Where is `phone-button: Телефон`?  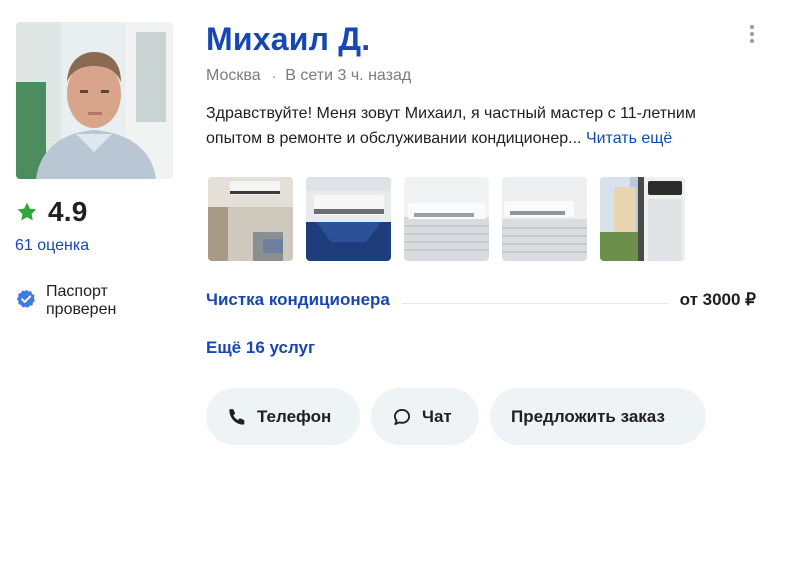
phone-button: Телефон is located at coordinates (283, 416).